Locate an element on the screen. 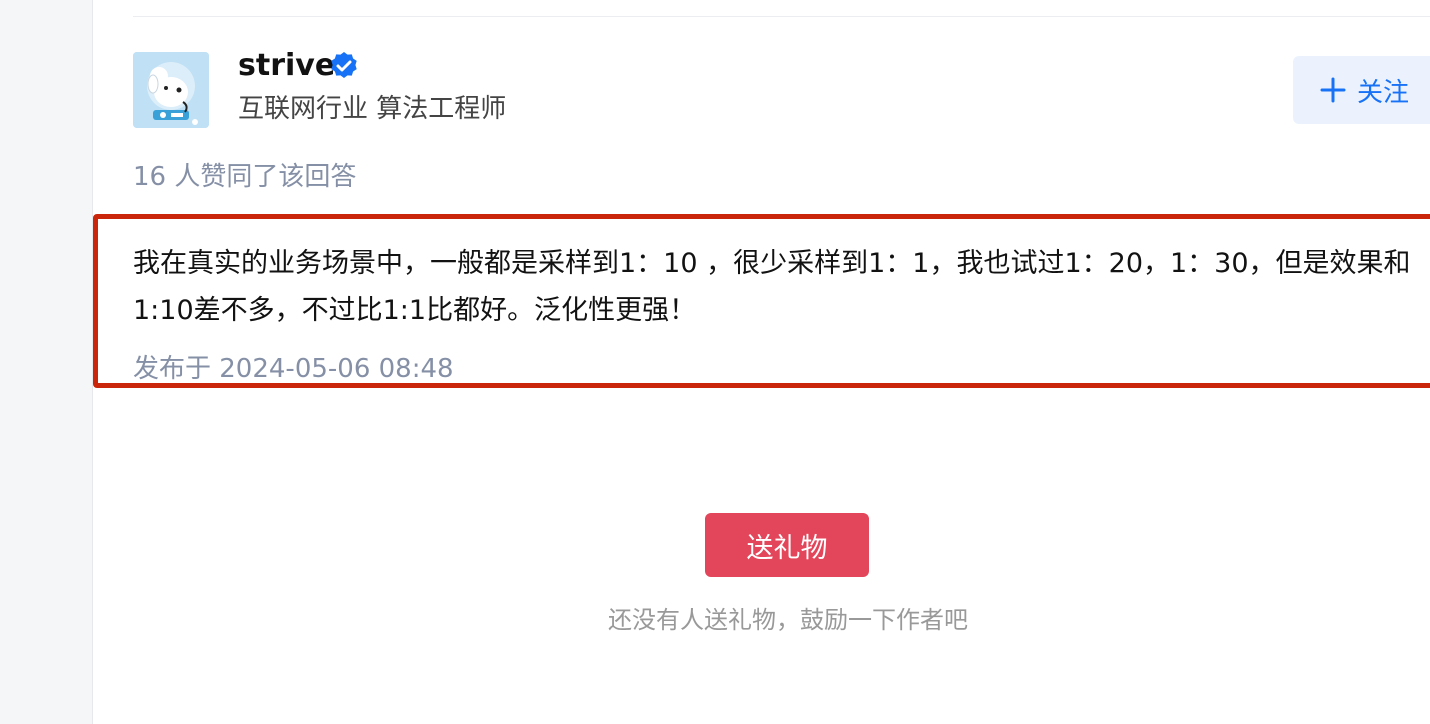 Image resolution: width=1430 pixels, height=724 pixels. author-avatar is located at coordinates (171, 90).